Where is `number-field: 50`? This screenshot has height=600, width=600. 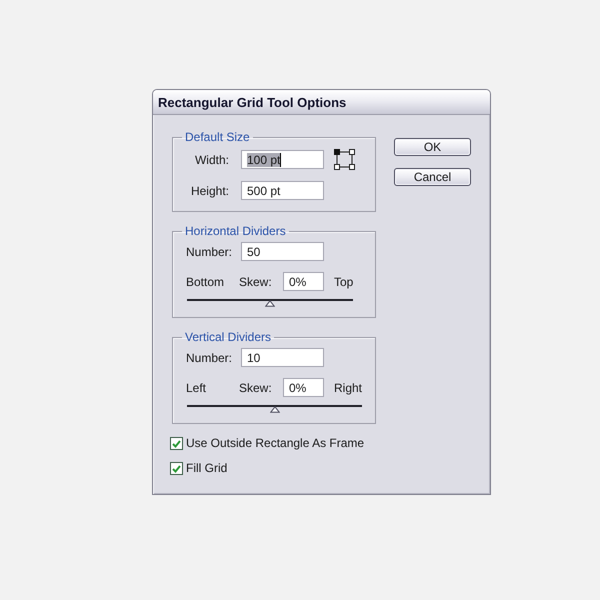 number-field: 50 is located at coordinates (282, 251).